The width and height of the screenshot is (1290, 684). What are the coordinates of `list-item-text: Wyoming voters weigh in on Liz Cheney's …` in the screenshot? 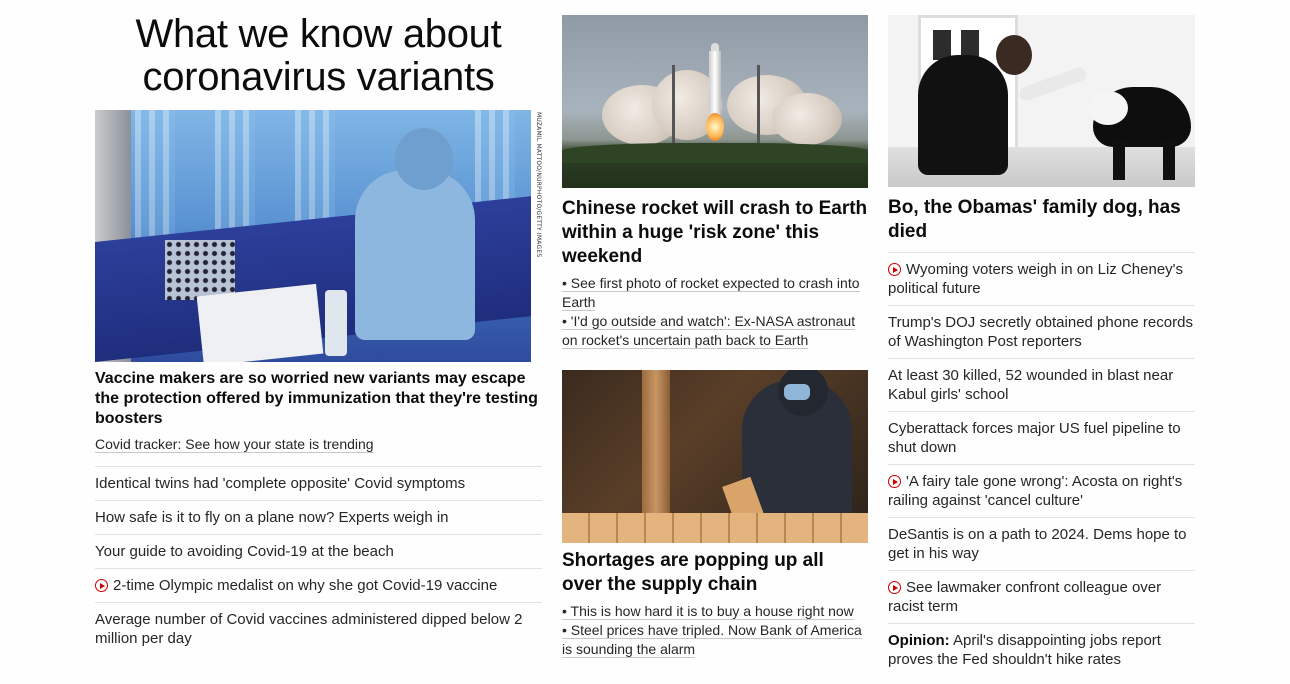 It's located at (1036, 279).